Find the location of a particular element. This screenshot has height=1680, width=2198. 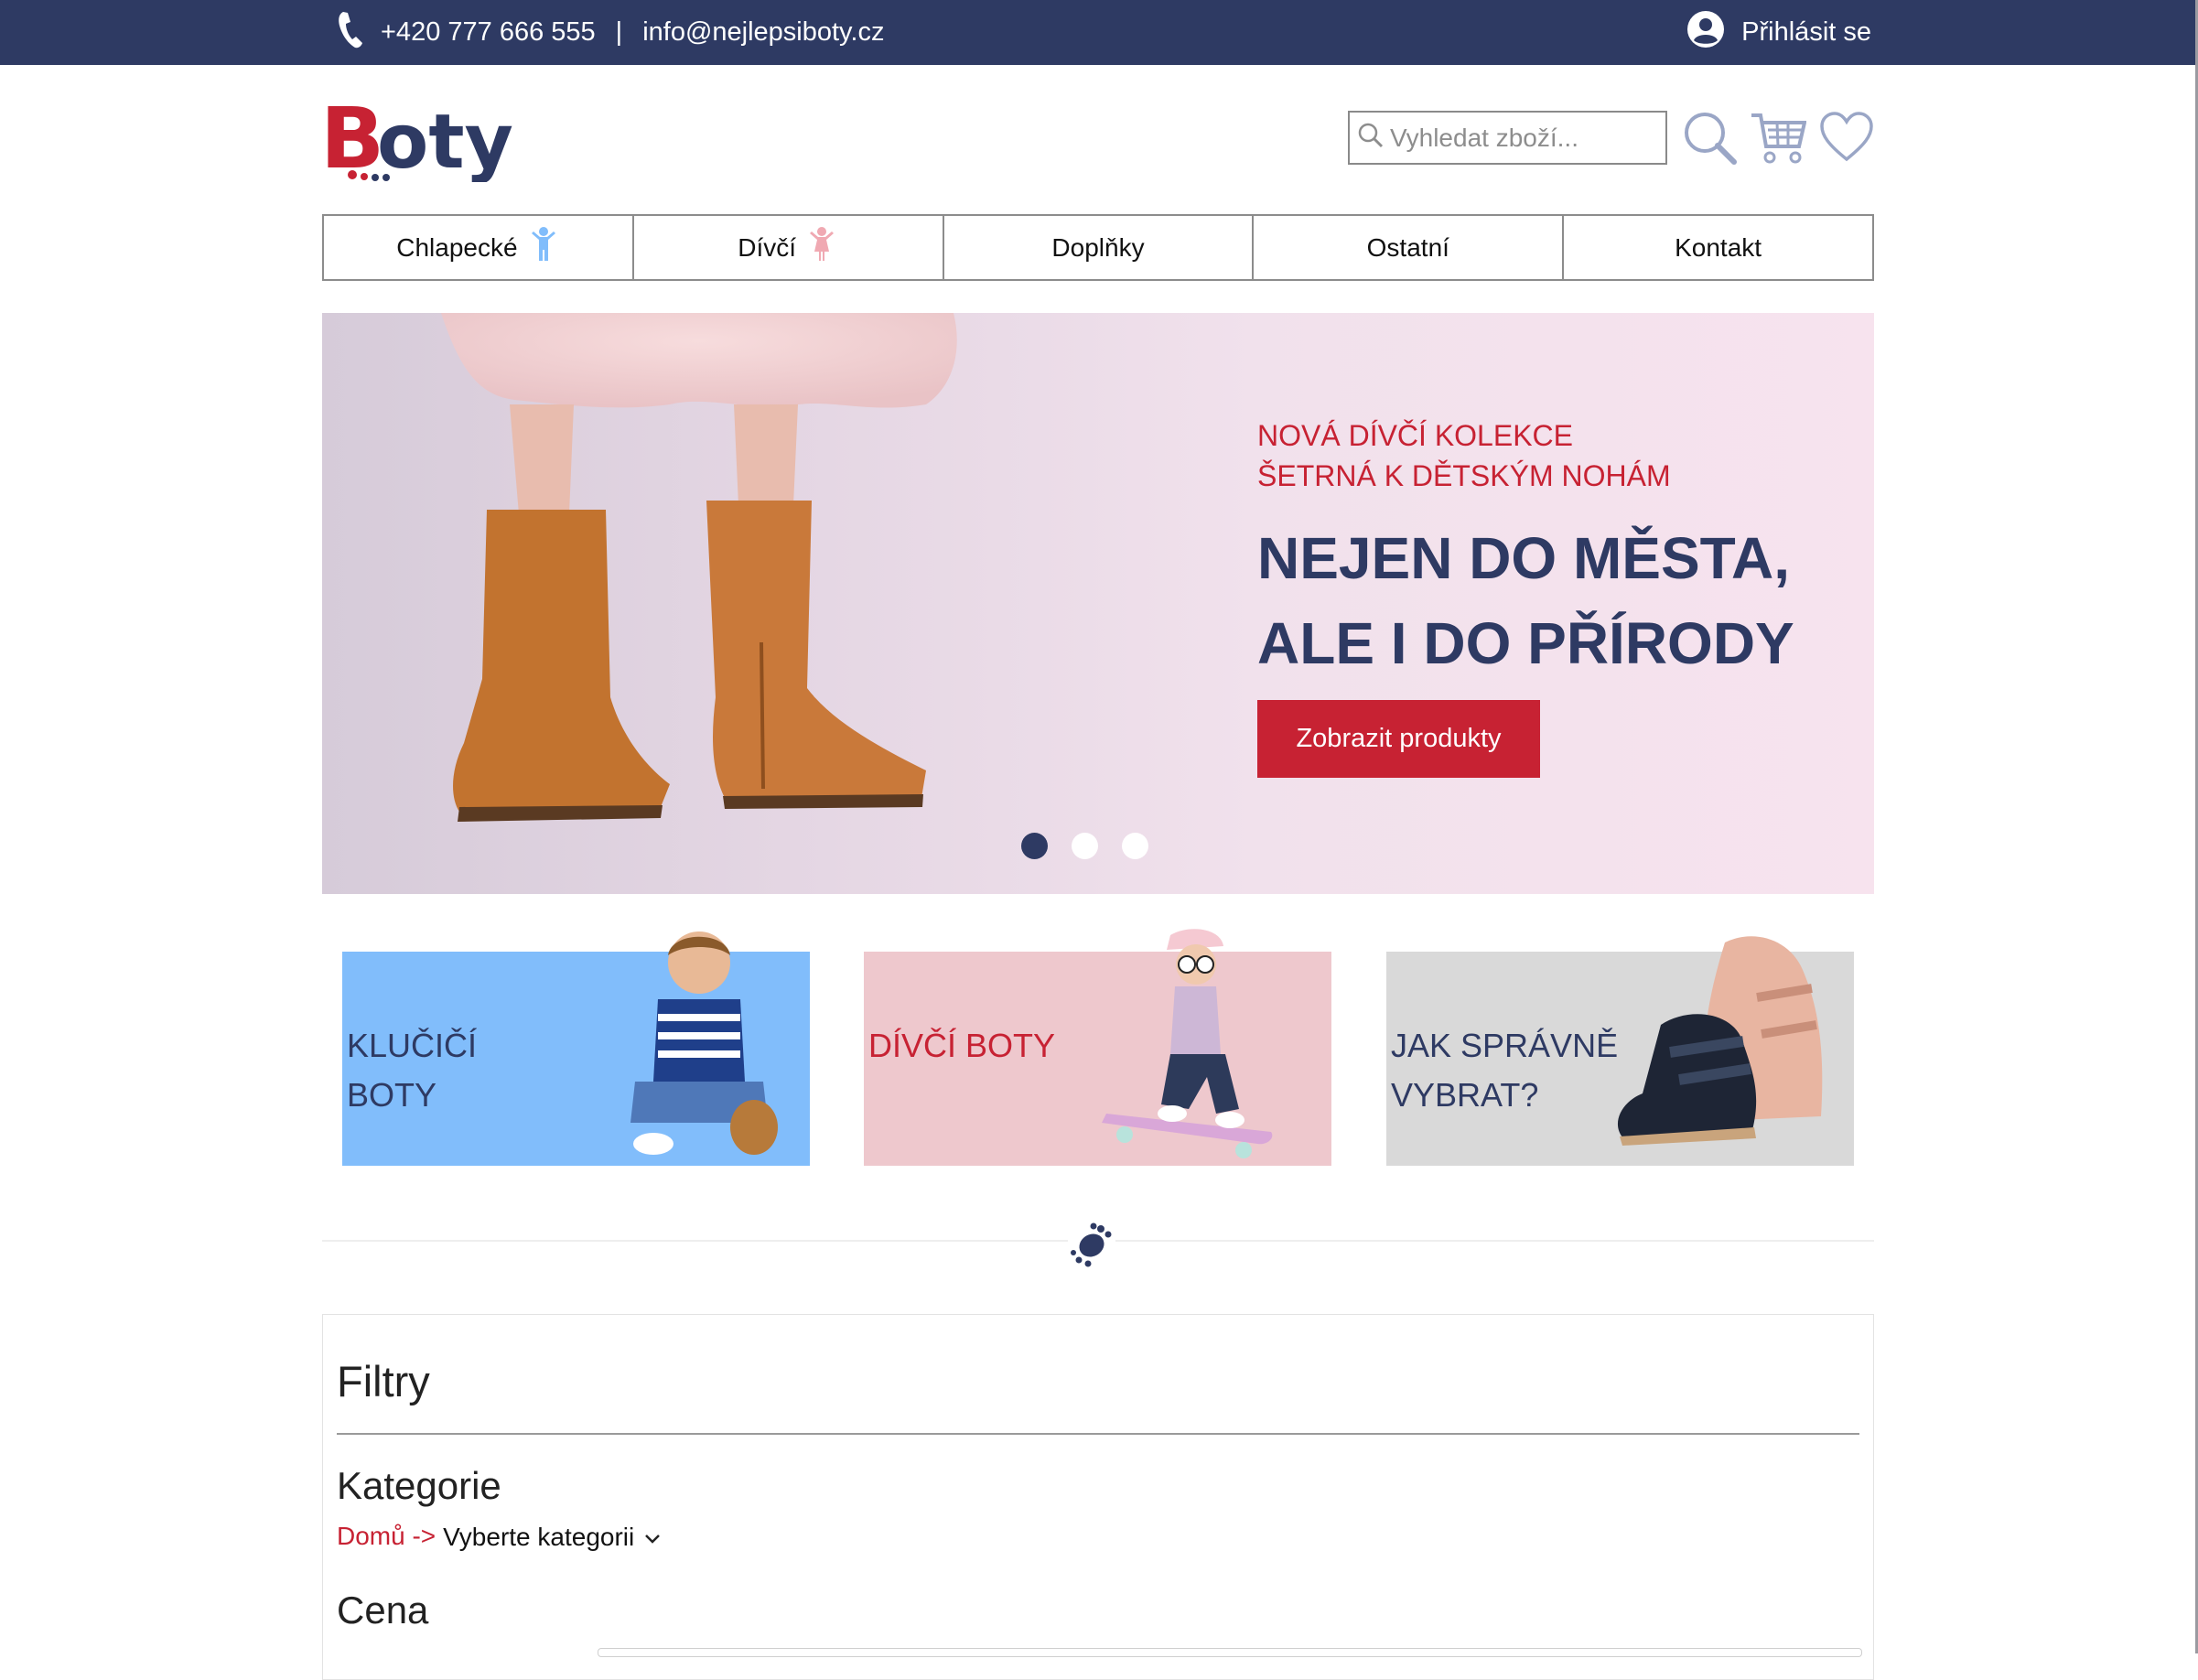

girl-figure-icon is located at coordinates (821, 247).